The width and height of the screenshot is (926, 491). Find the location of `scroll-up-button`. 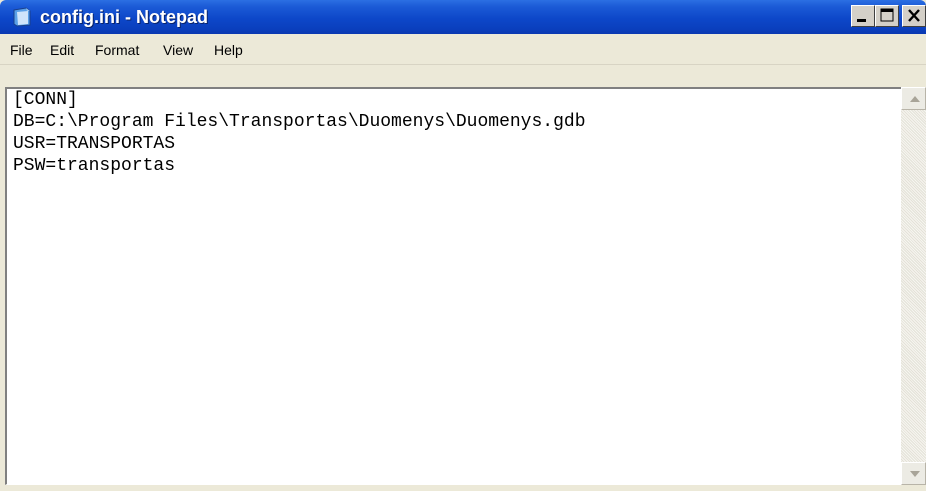

scroll-up-button is located at coordinates (913, 98).